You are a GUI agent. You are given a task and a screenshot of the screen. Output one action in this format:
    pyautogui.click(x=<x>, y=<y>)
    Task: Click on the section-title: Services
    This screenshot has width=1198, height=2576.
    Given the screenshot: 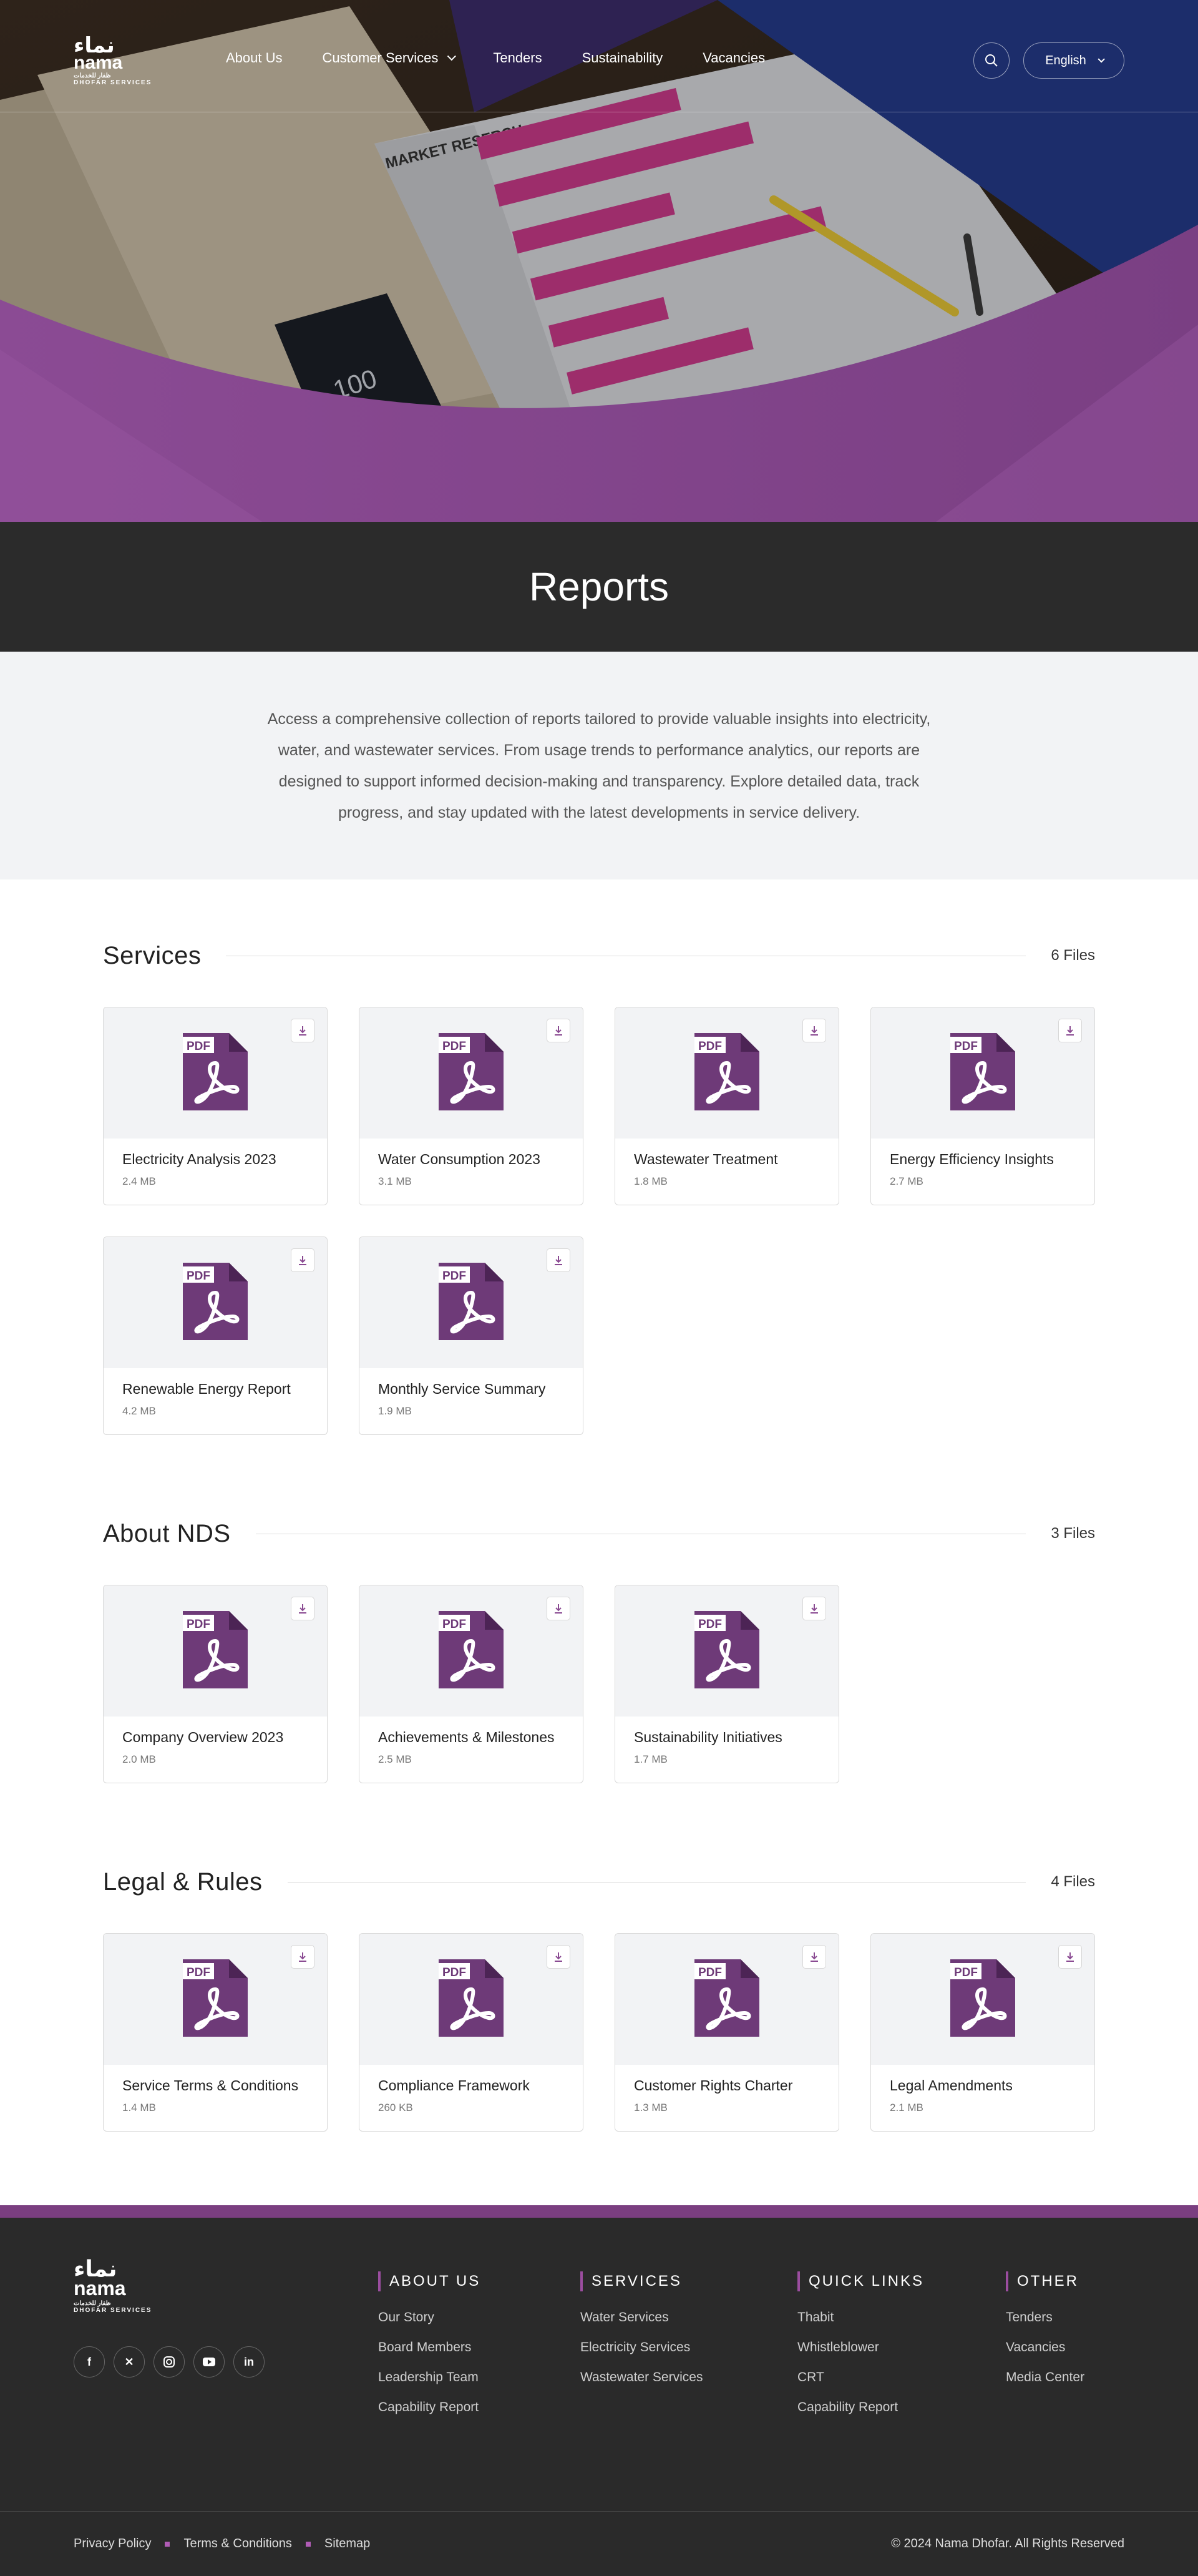 What is the action you would take?
    pyautogui.click(x=152, y=955)
    